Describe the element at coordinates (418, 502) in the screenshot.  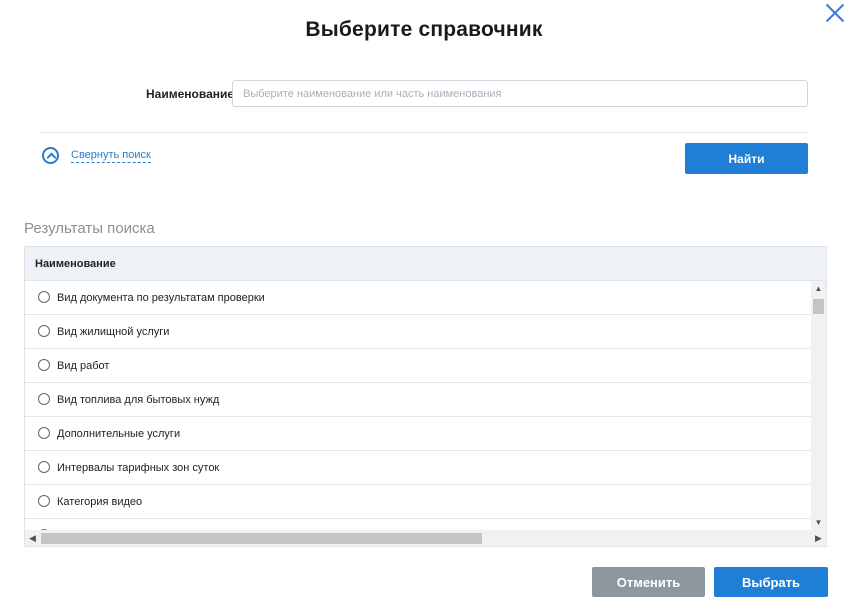
I see `table-row: Категория видео` at that location.